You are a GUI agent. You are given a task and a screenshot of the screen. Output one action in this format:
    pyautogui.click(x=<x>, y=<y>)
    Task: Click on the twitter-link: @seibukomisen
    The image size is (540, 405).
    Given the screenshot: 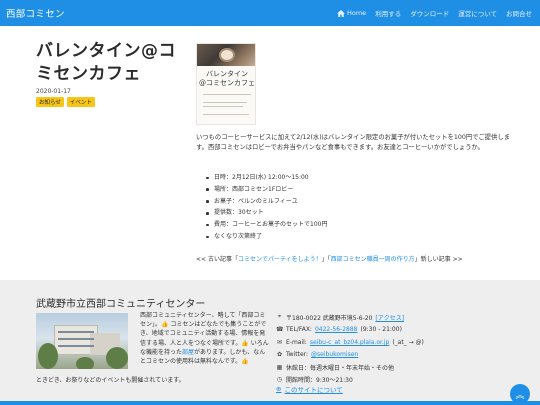 What is the action you would take?
    pyautogui.click(x=334, y=354)
    